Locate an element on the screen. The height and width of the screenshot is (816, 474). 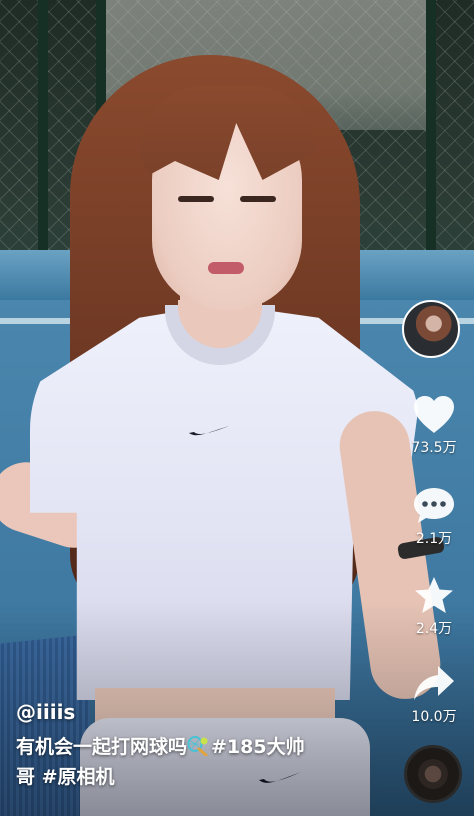
hashtag-link: #原相机 is located at coordinates (78, 777).